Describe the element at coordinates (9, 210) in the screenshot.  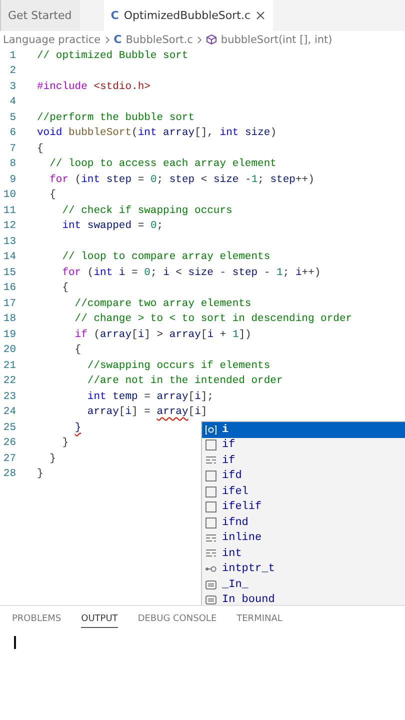
I see `line-number: 11` at that location.